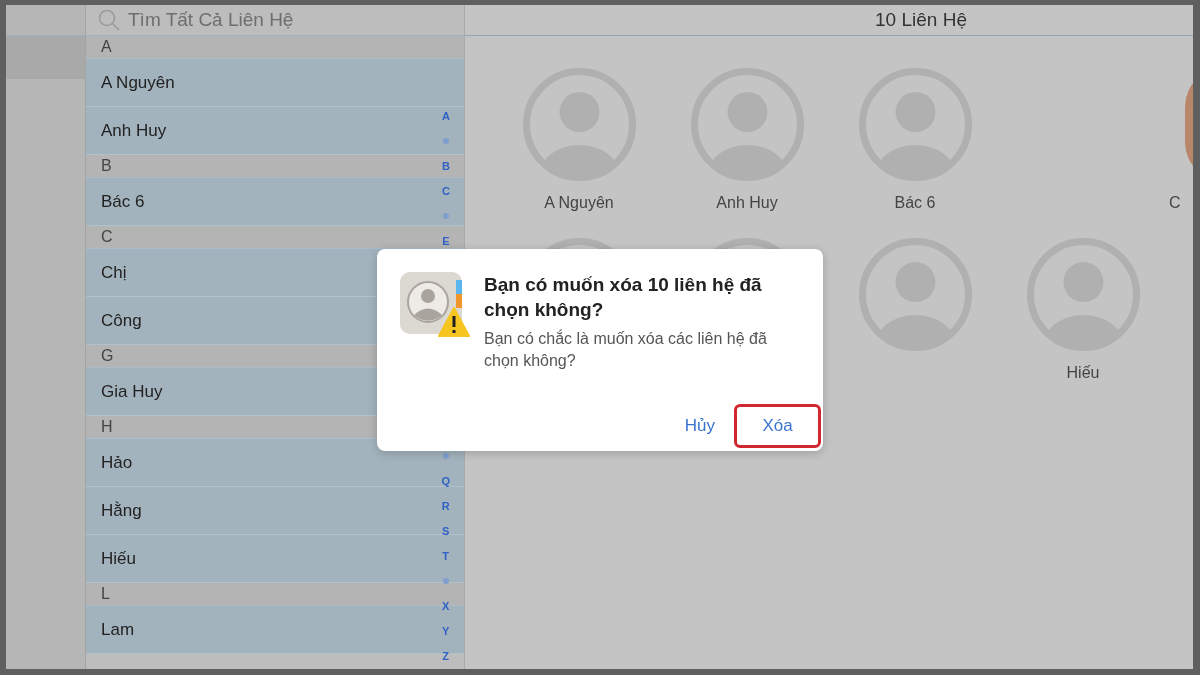 Image resolution: width=1200 pixels, height=675 pixels. I want to click on contact-name: C, so click(1175, 203).